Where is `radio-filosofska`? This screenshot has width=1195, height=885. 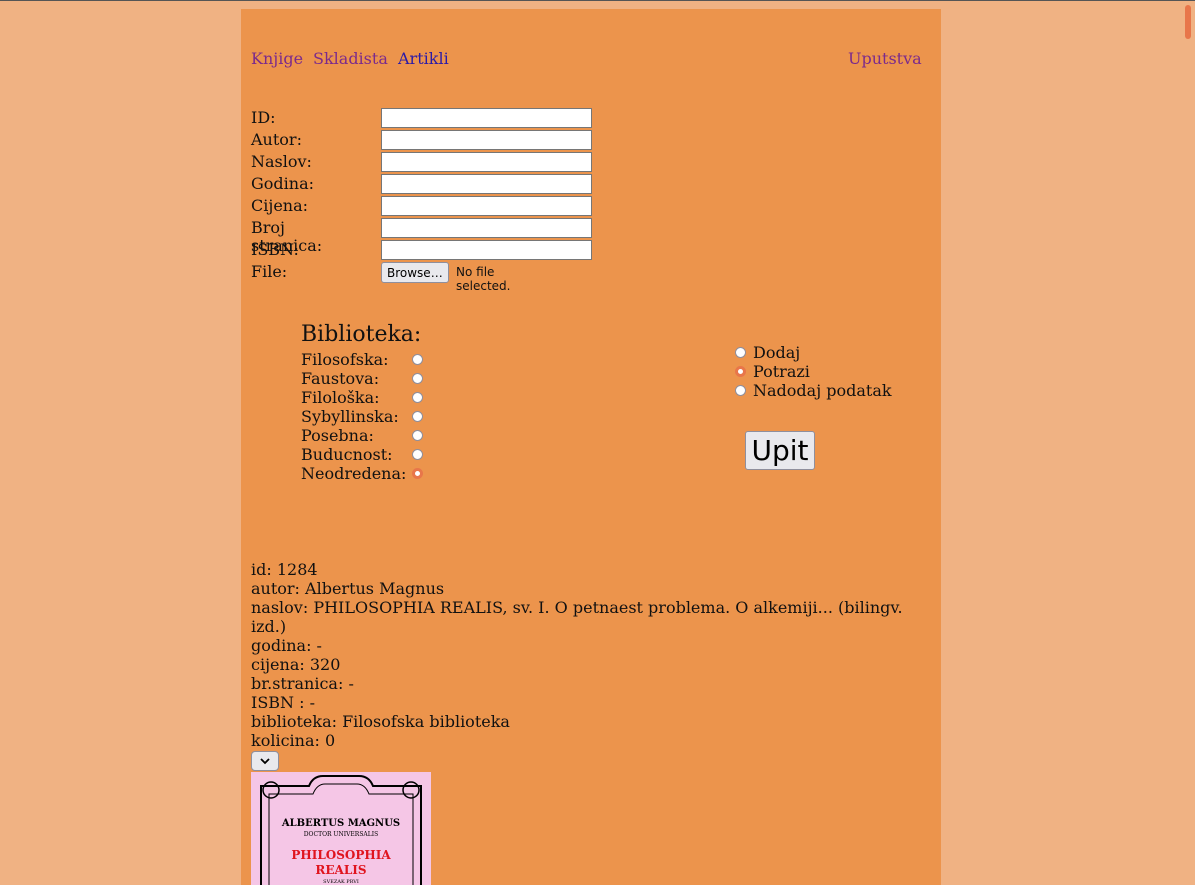 radio-filosofska is located at coordinates (417, 359).